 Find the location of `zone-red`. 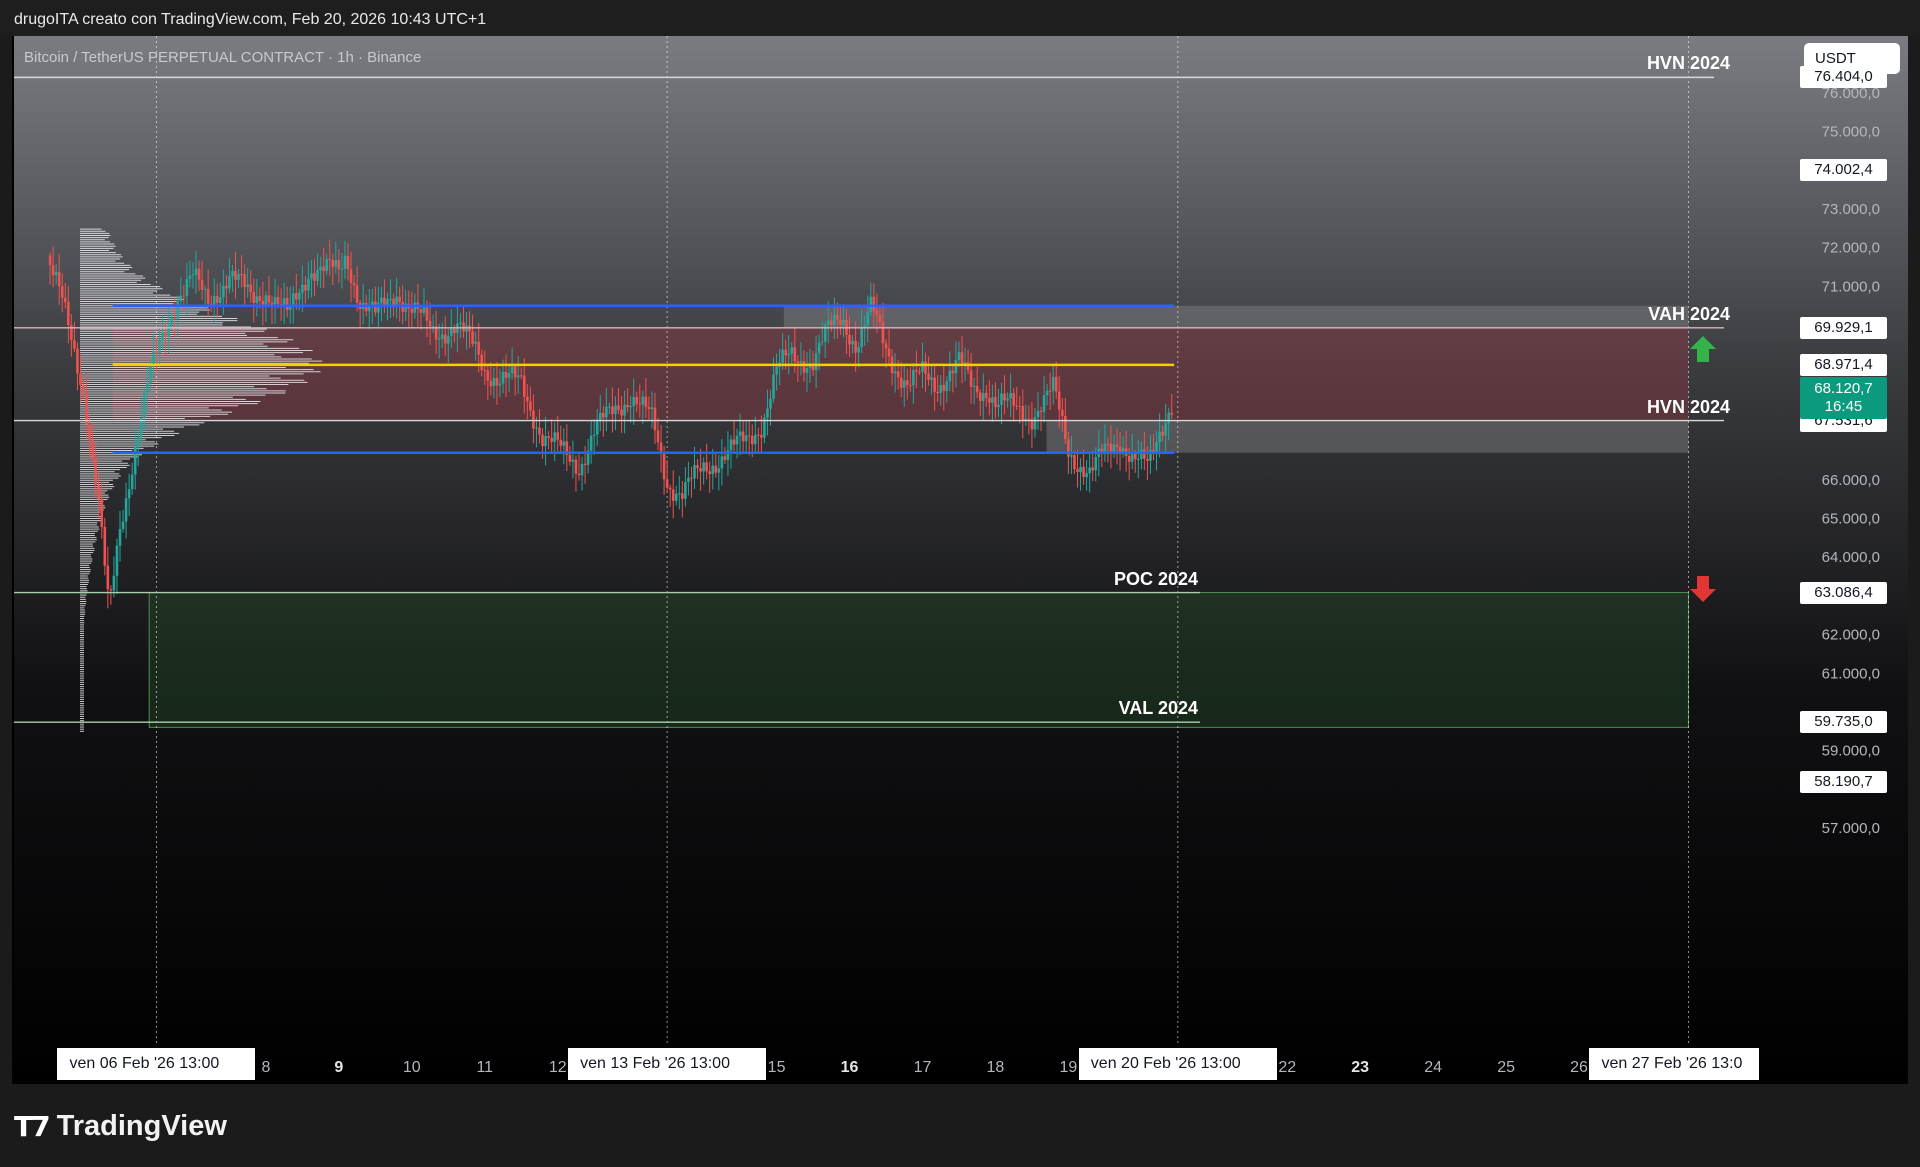

zone-red is located at coordinates (900, 374).